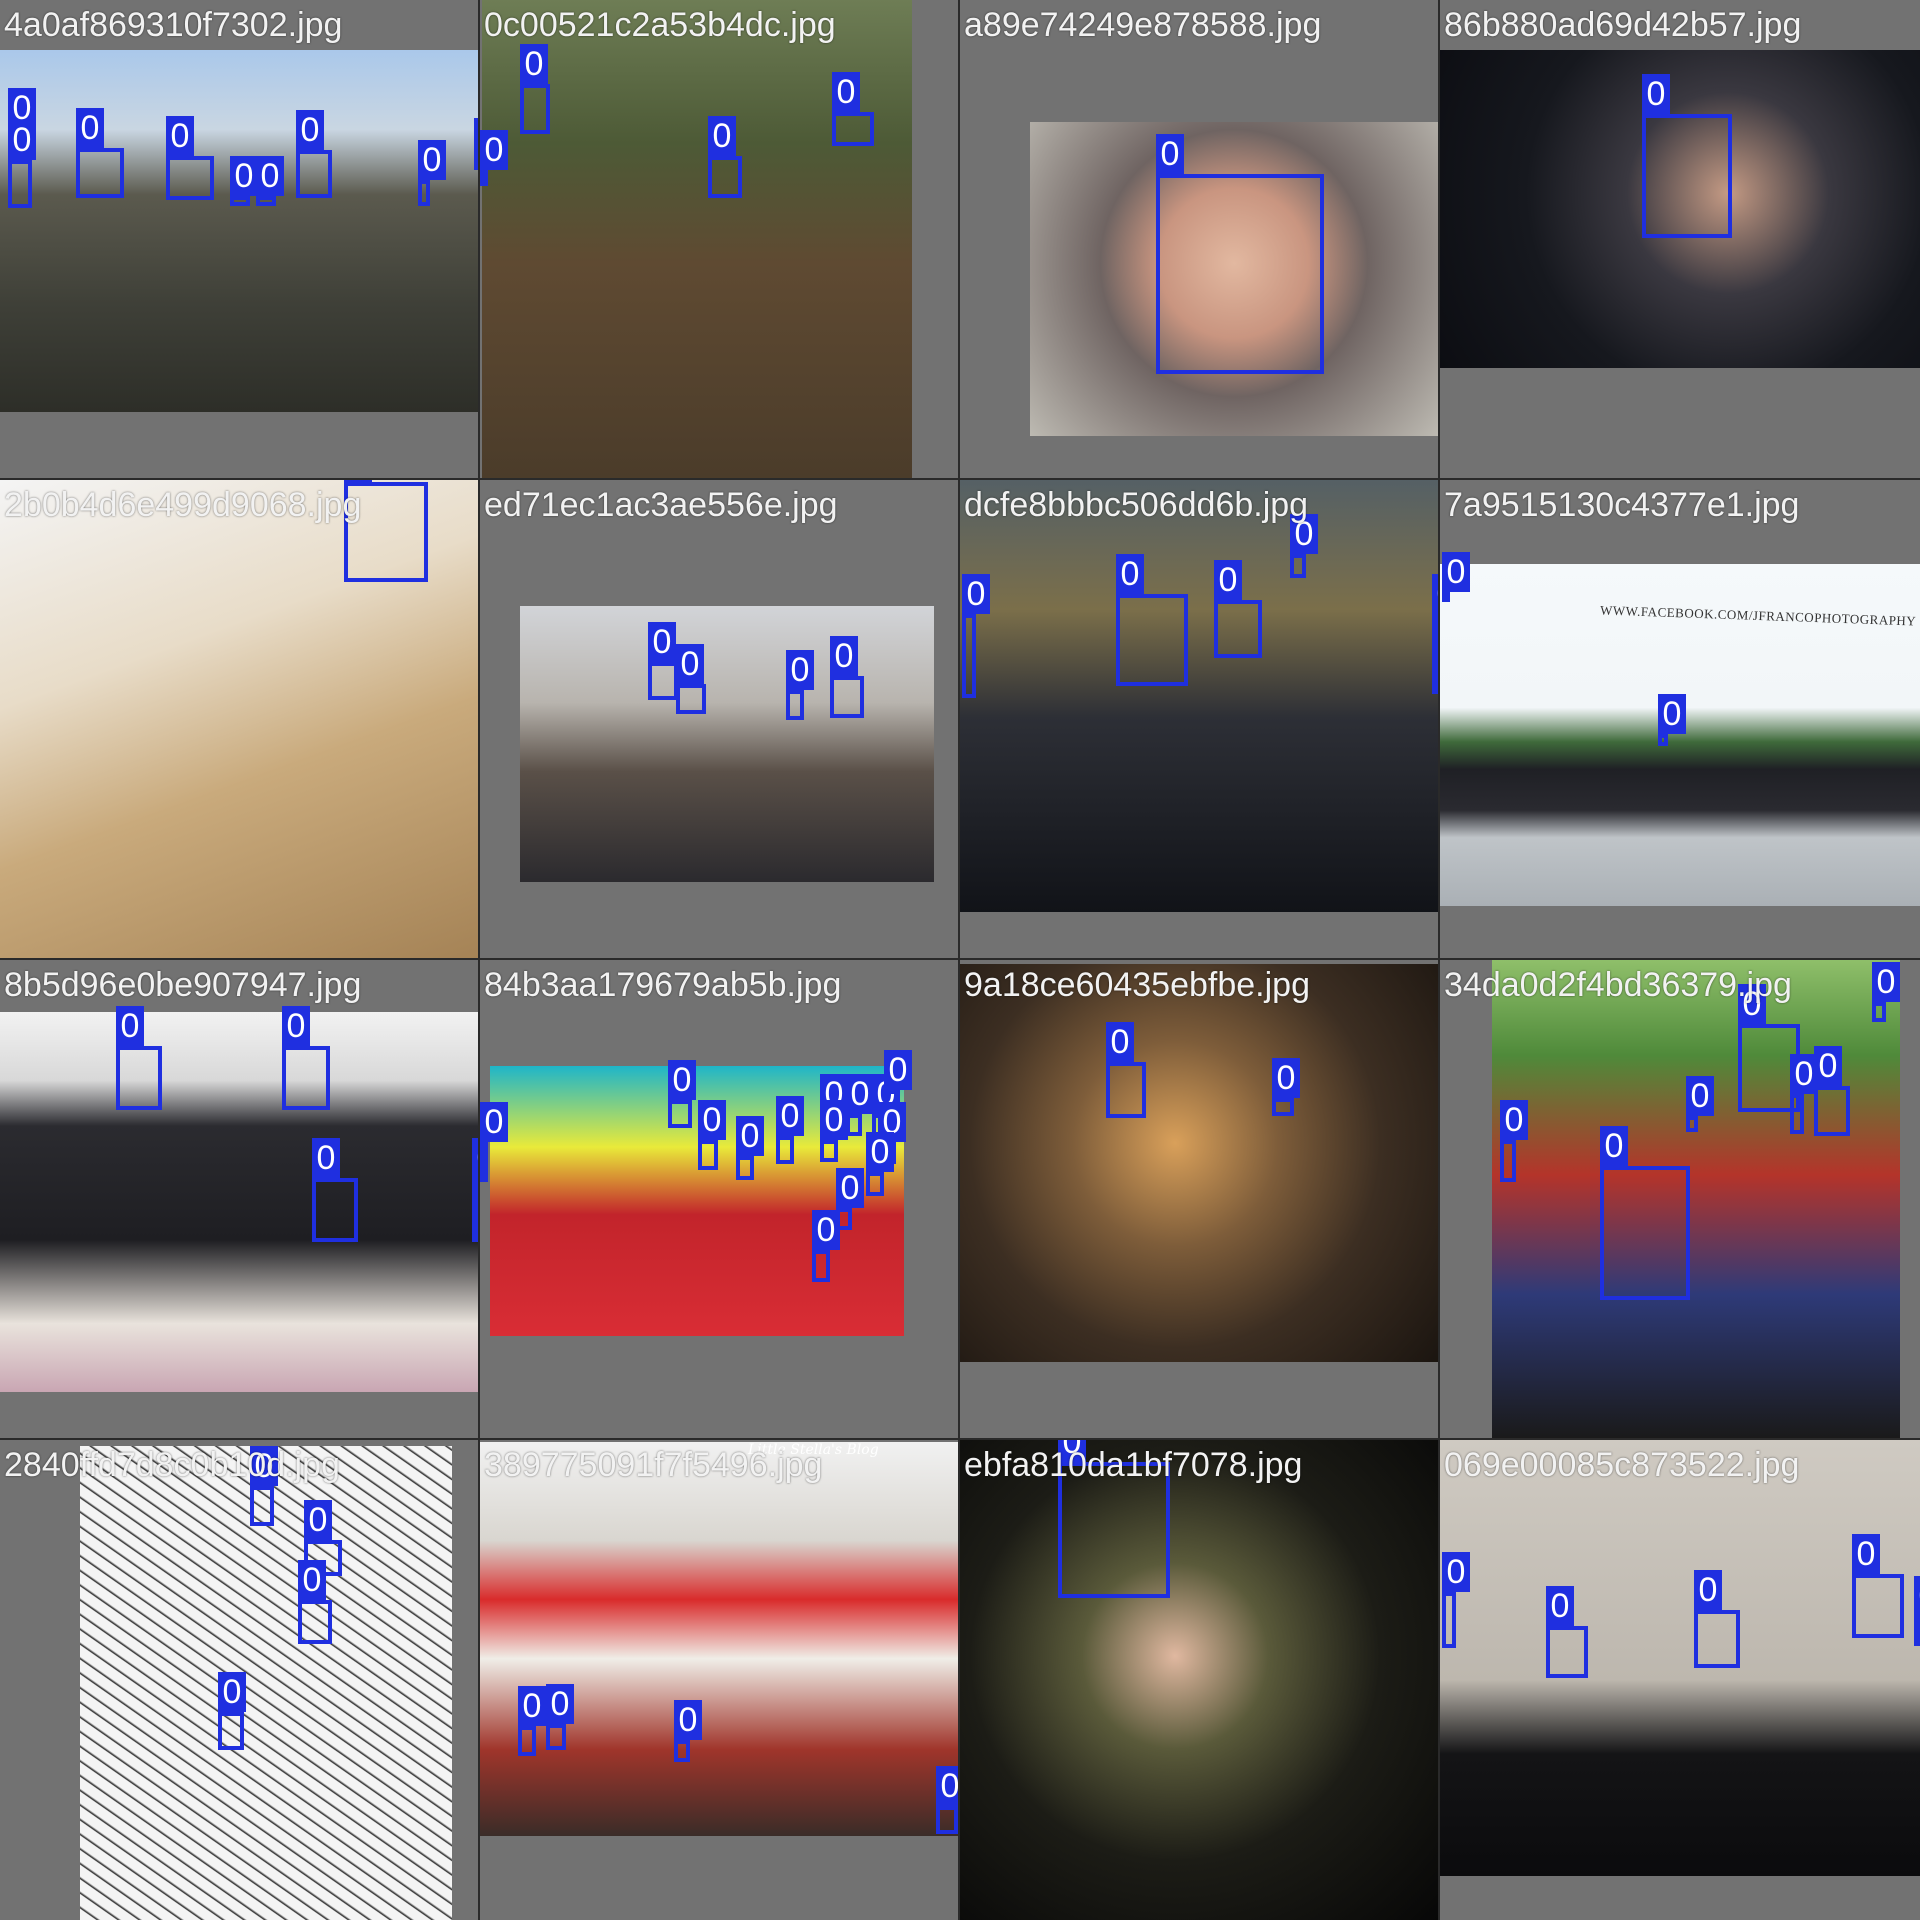 Image resolution: width=1920 pixels, height=1920 pixels. I want to click on tile-5: 0 2b0b4d6e499d9068.jpg, so click(239, 719).